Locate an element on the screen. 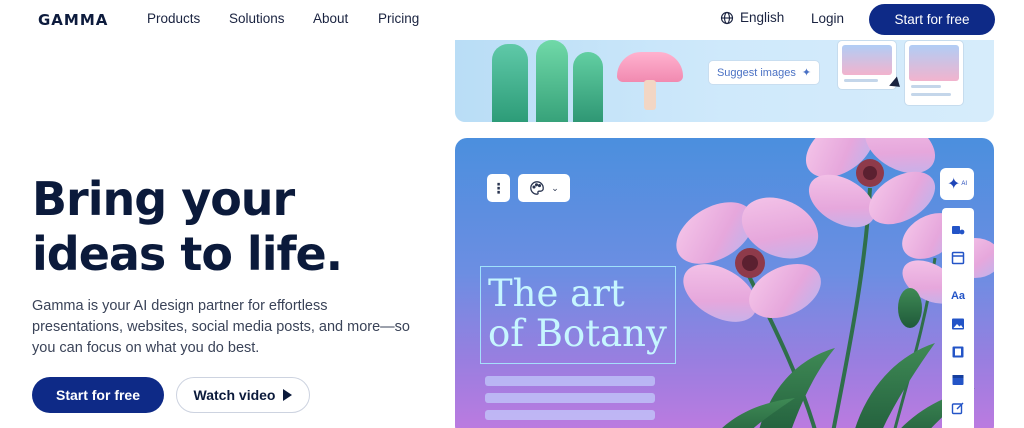 The width and height of the screenshot is (1024, 428). ai-badge: AI is located at coordinates (964, 184).